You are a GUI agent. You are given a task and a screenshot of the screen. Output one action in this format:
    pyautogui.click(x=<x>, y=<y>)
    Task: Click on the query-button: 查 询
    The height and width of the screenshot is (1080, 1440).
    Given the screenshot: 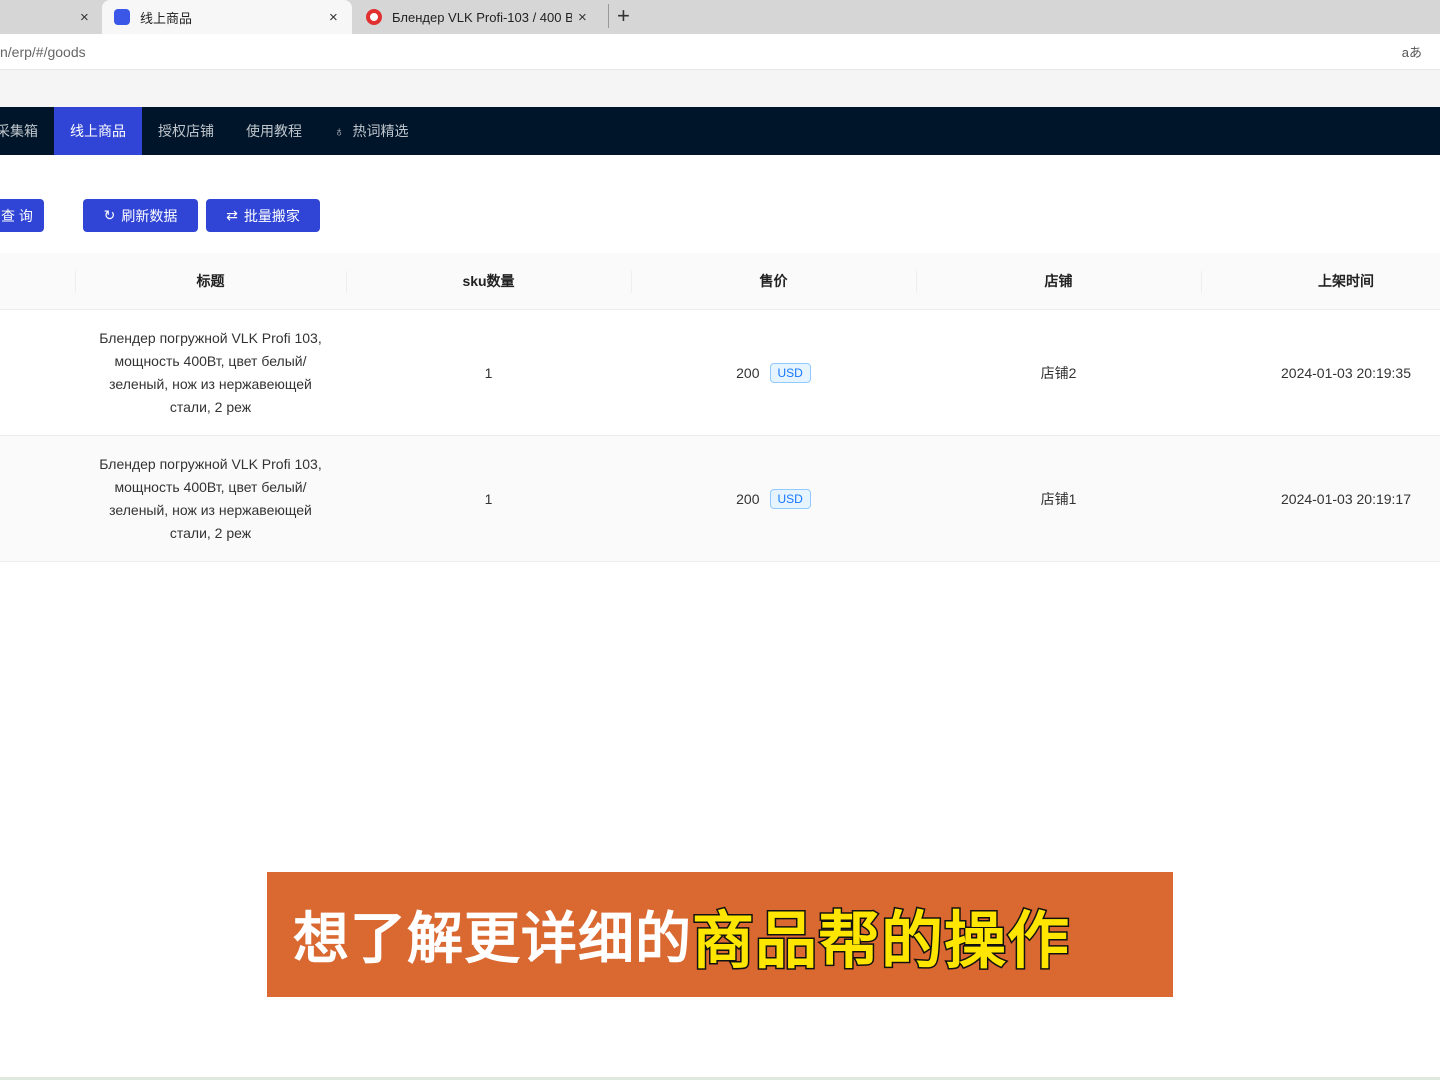 What is the action you would take?
    pyautogui.click(x=22, y=215)
    